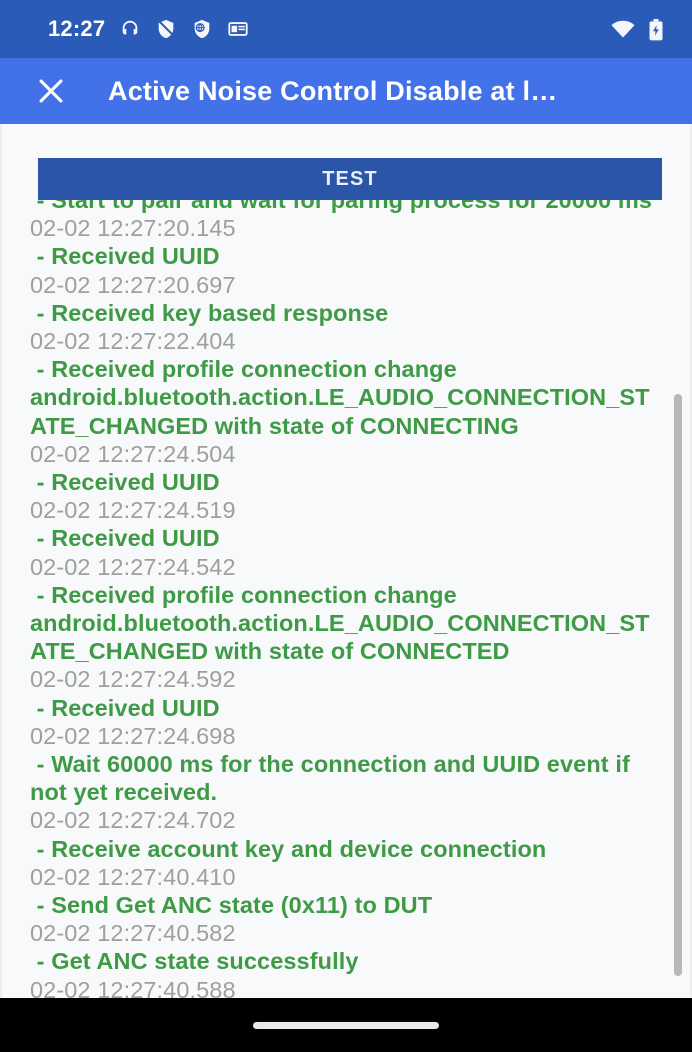  I want to click on navigation-bar, so click(346, 1025).